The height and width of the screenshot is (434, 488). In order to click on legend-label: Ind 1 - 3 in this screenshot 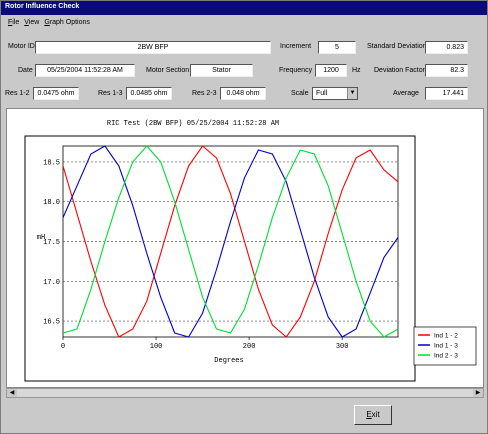, I will do `click(446, 346)`.